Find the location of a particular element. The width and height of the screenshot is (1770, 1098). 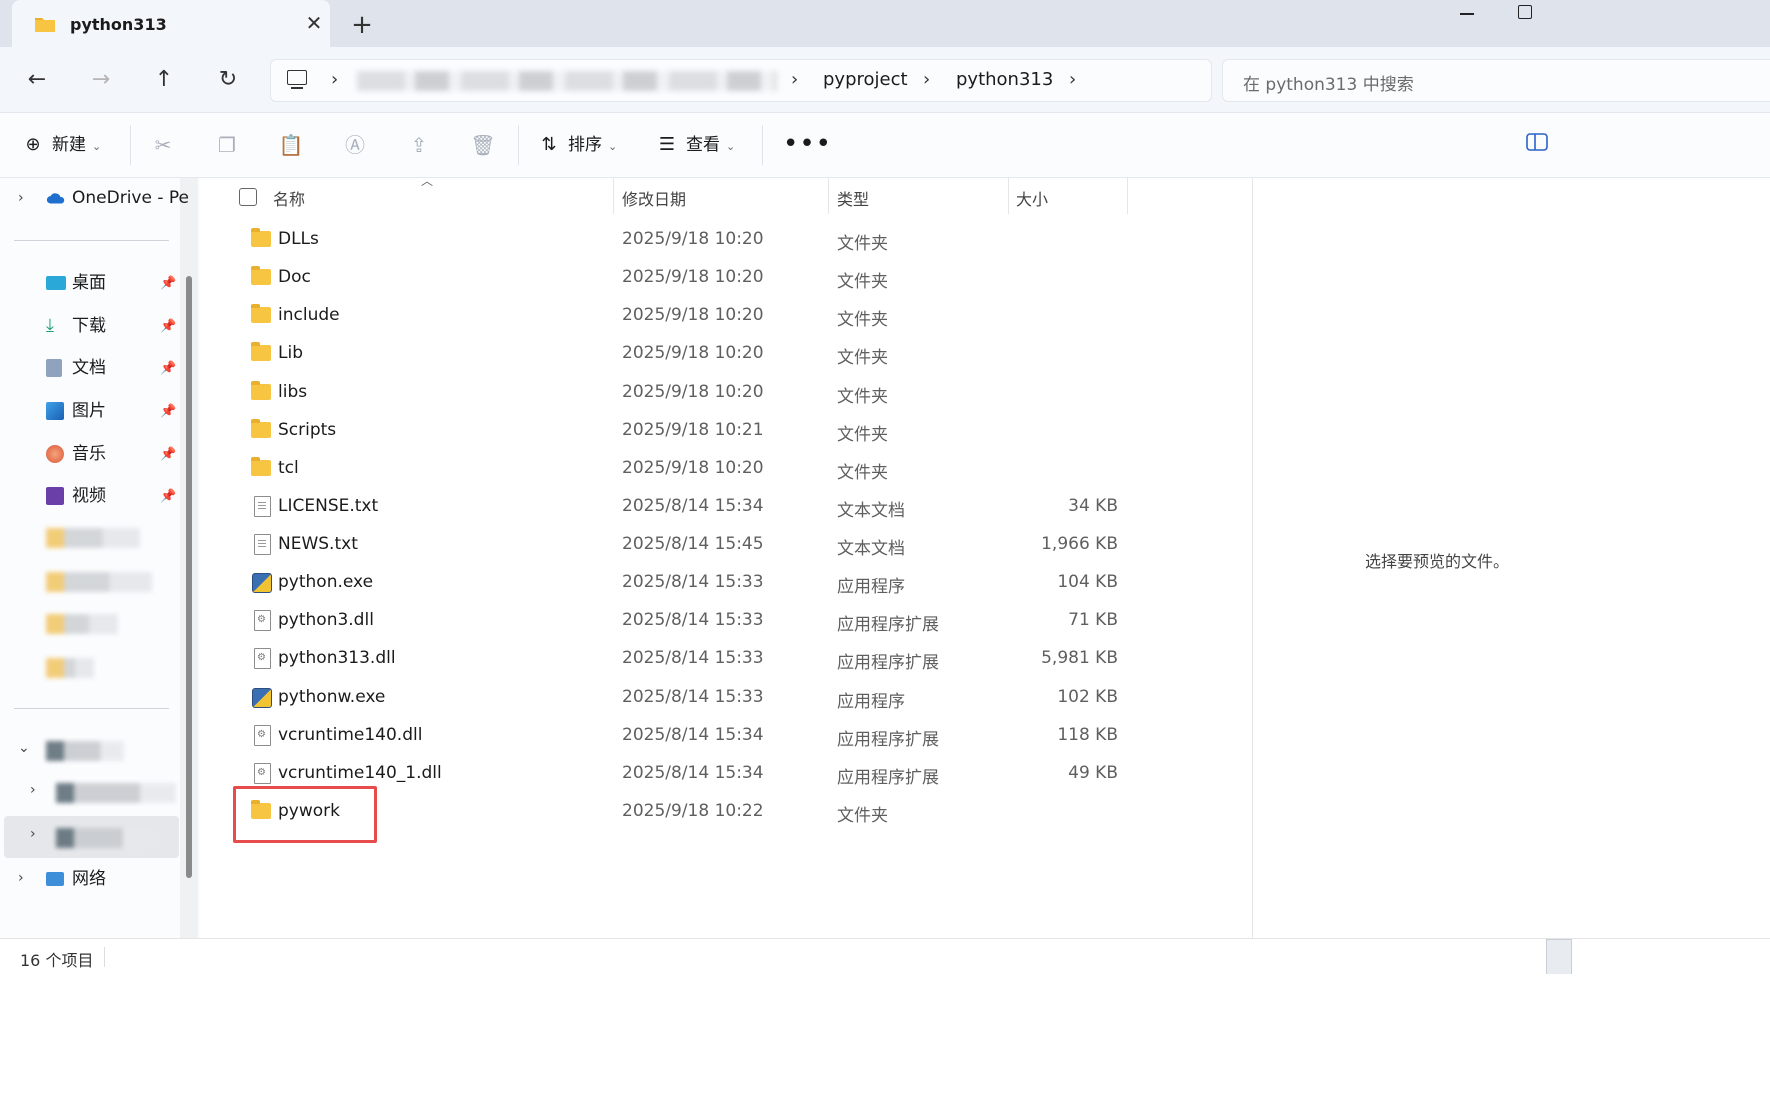

up-button: ↑ is located at coordinates (164, 80).